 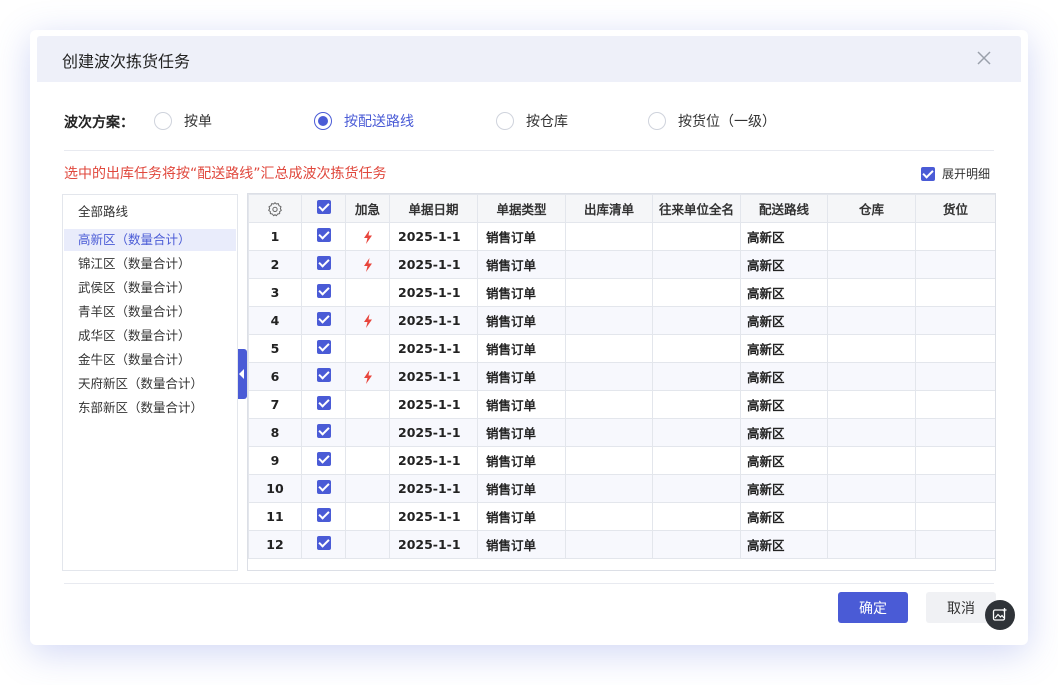 What do you see at coordinates (871, 432) in the screenshot?
I see `warehouse-cell` at bounding box center [871, 432].